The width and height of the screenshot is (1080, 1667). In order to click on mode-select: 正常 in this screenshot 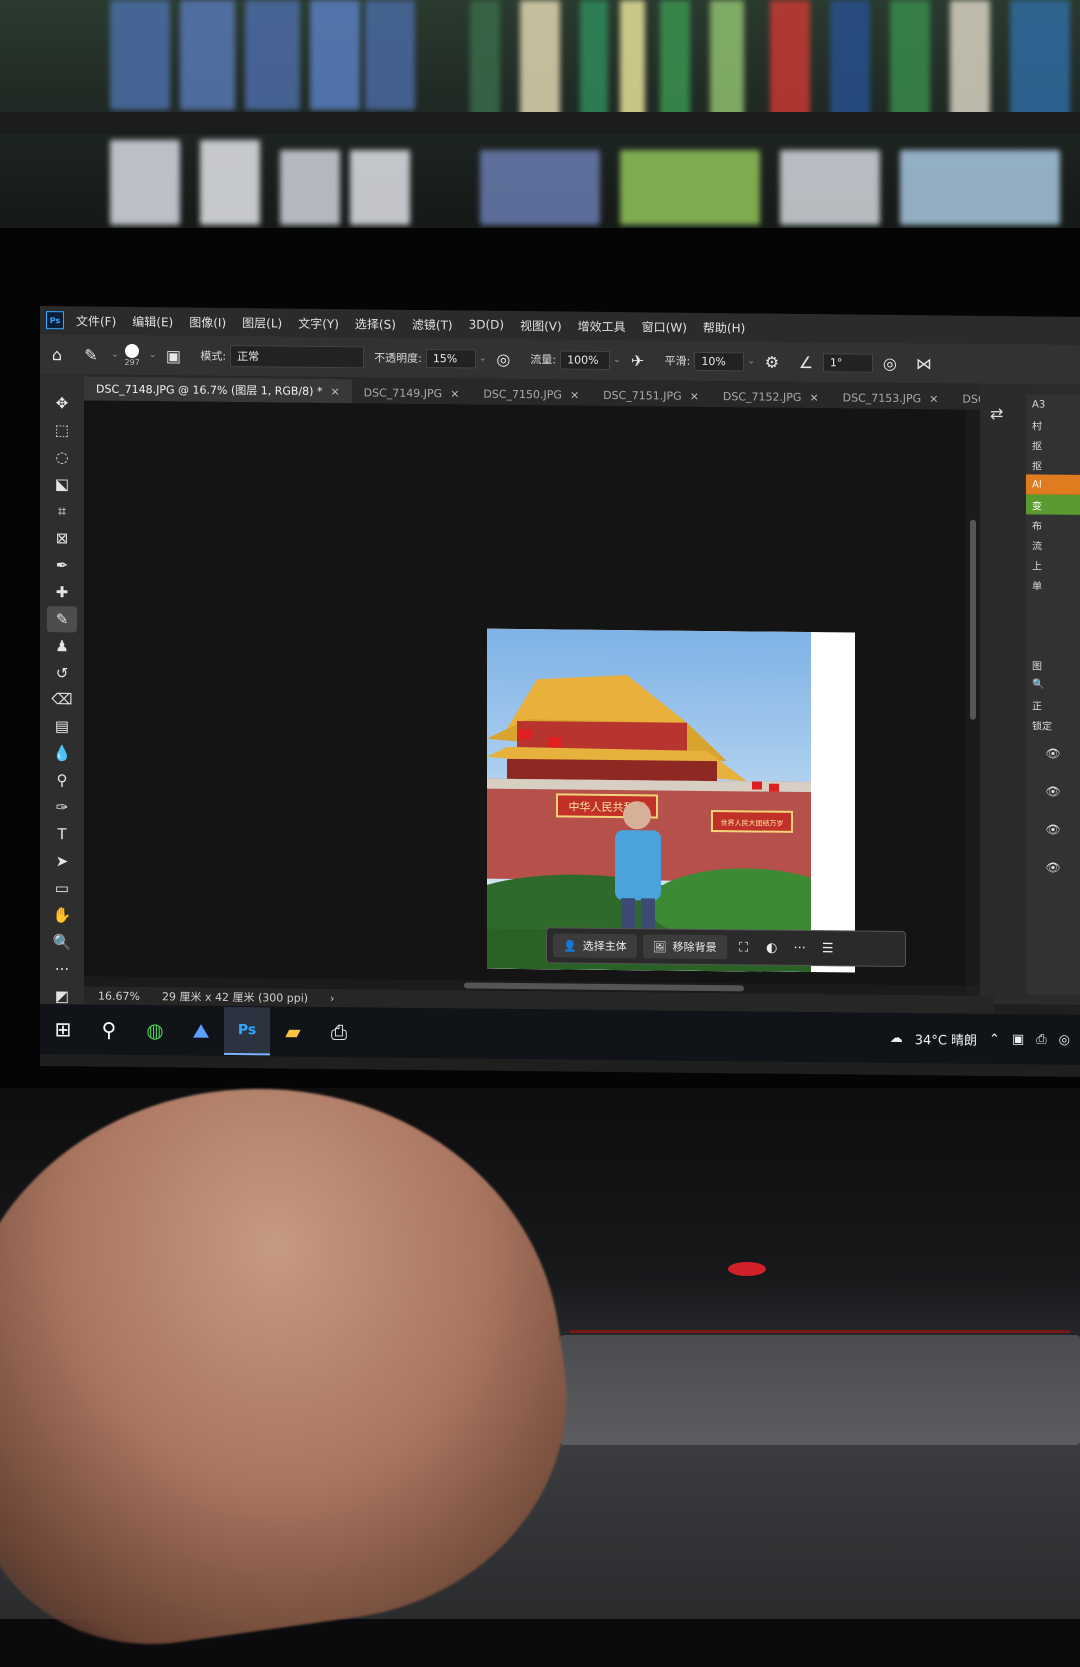, I will do `click(297, 356)`.